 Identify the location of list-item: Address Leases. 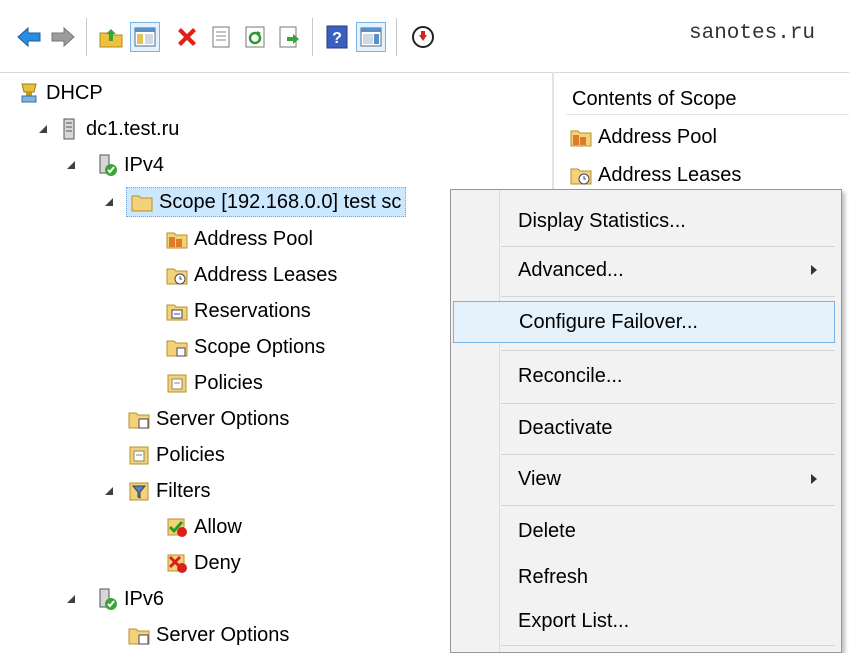
(655, 175).